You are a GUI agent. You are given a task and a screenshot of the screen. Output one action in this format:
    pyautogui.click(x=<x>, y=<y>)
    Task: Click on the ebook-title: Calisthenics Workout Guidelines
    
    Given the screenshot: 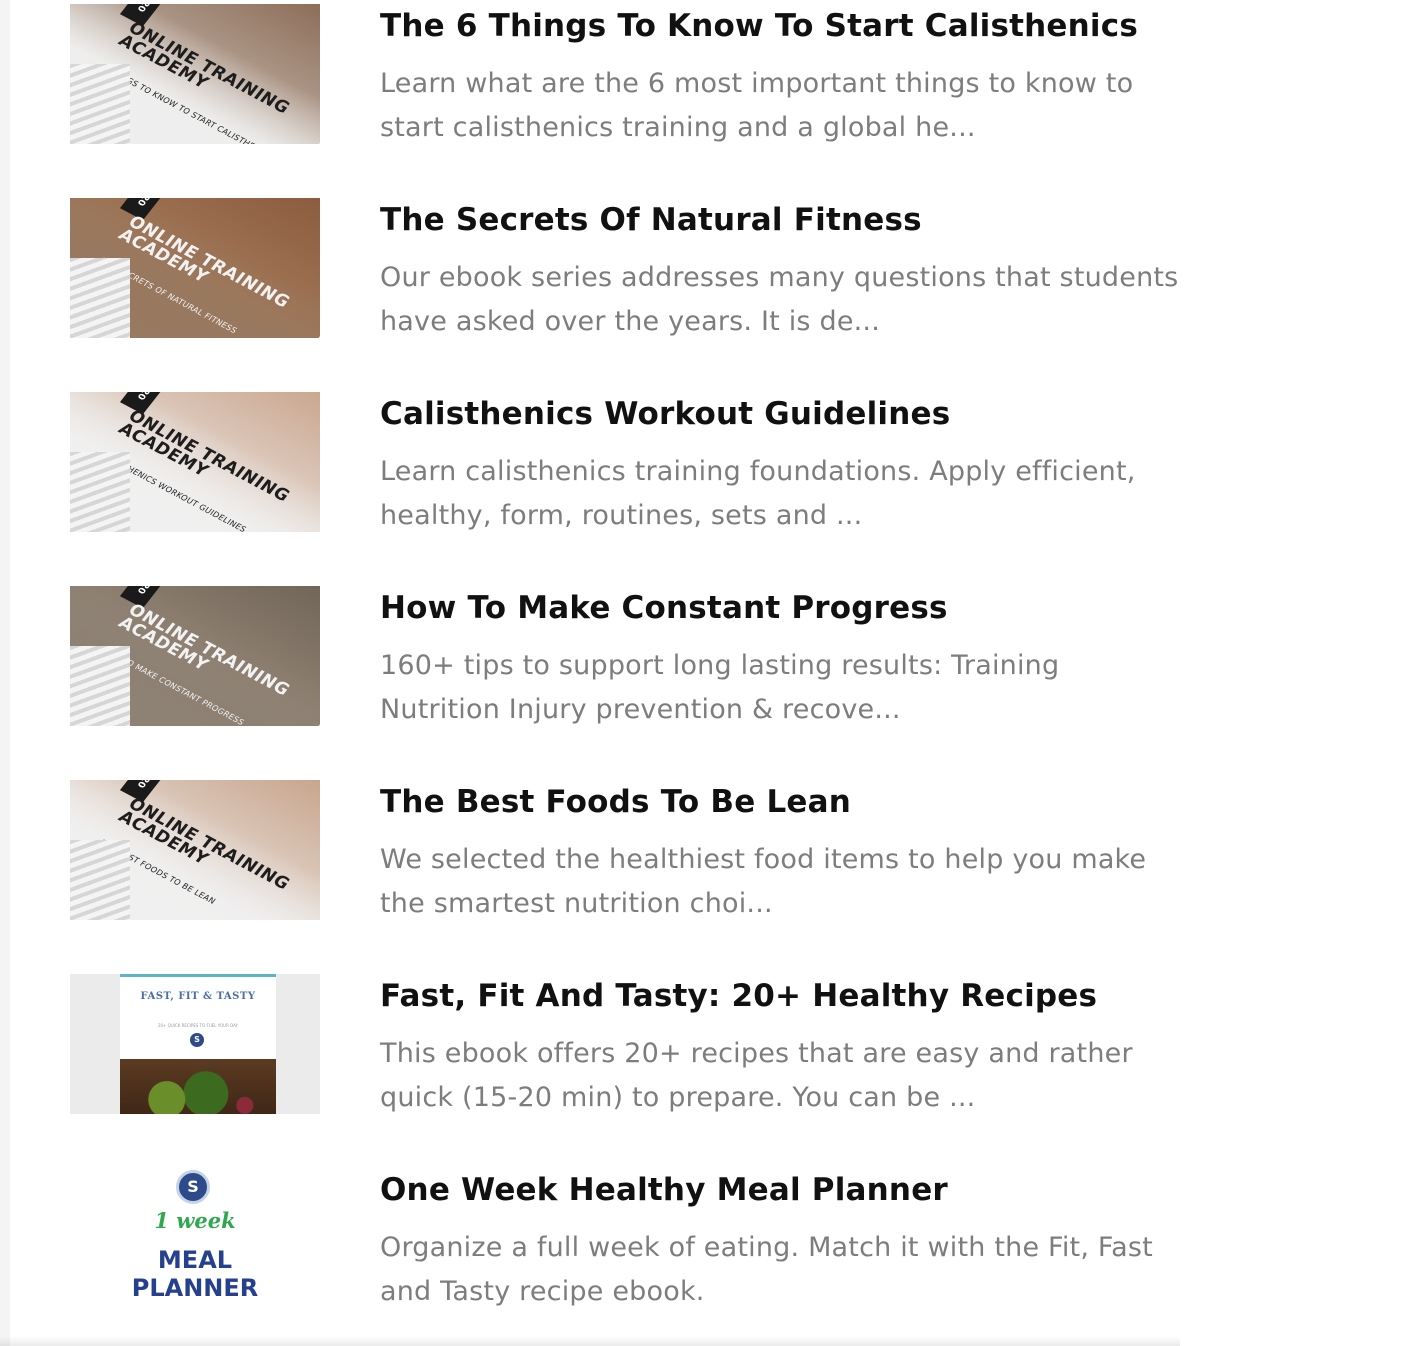 What is the action you would take?
    pyautogui.click(x=665, y=414)
    